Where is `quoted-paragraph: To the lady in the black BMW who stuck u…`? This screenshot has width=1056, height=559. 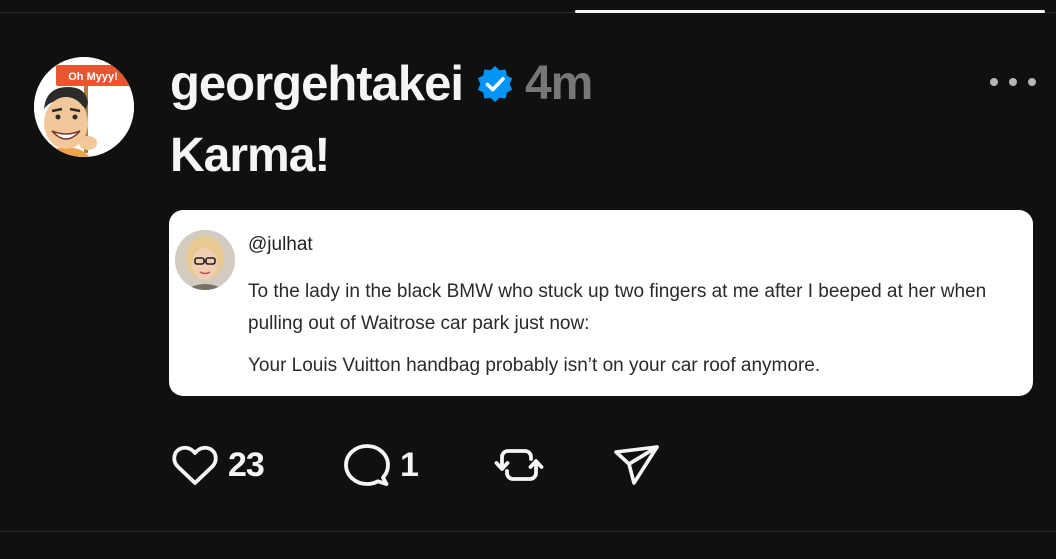
quoted-paragraph: To the lady in the black BMW who stuck u… is located at coordinates (617, 307).